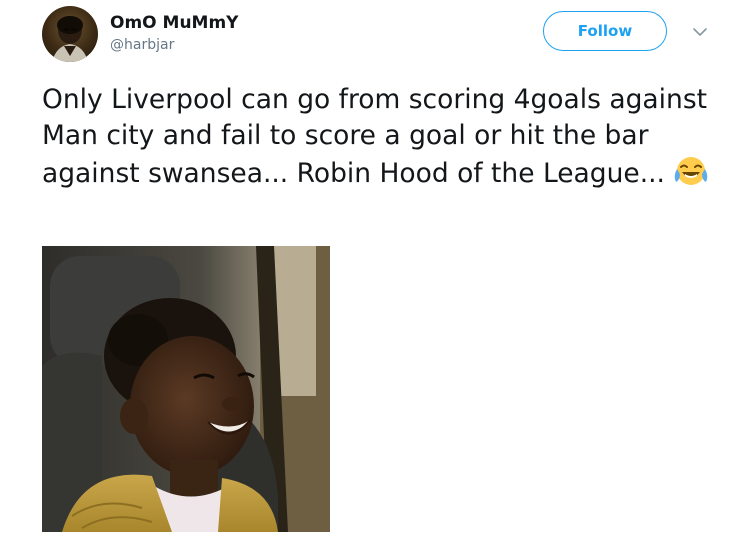  Describe the element at coordinates (700, 32) in the screenshot. I see `chevron-down-icon` at that location.